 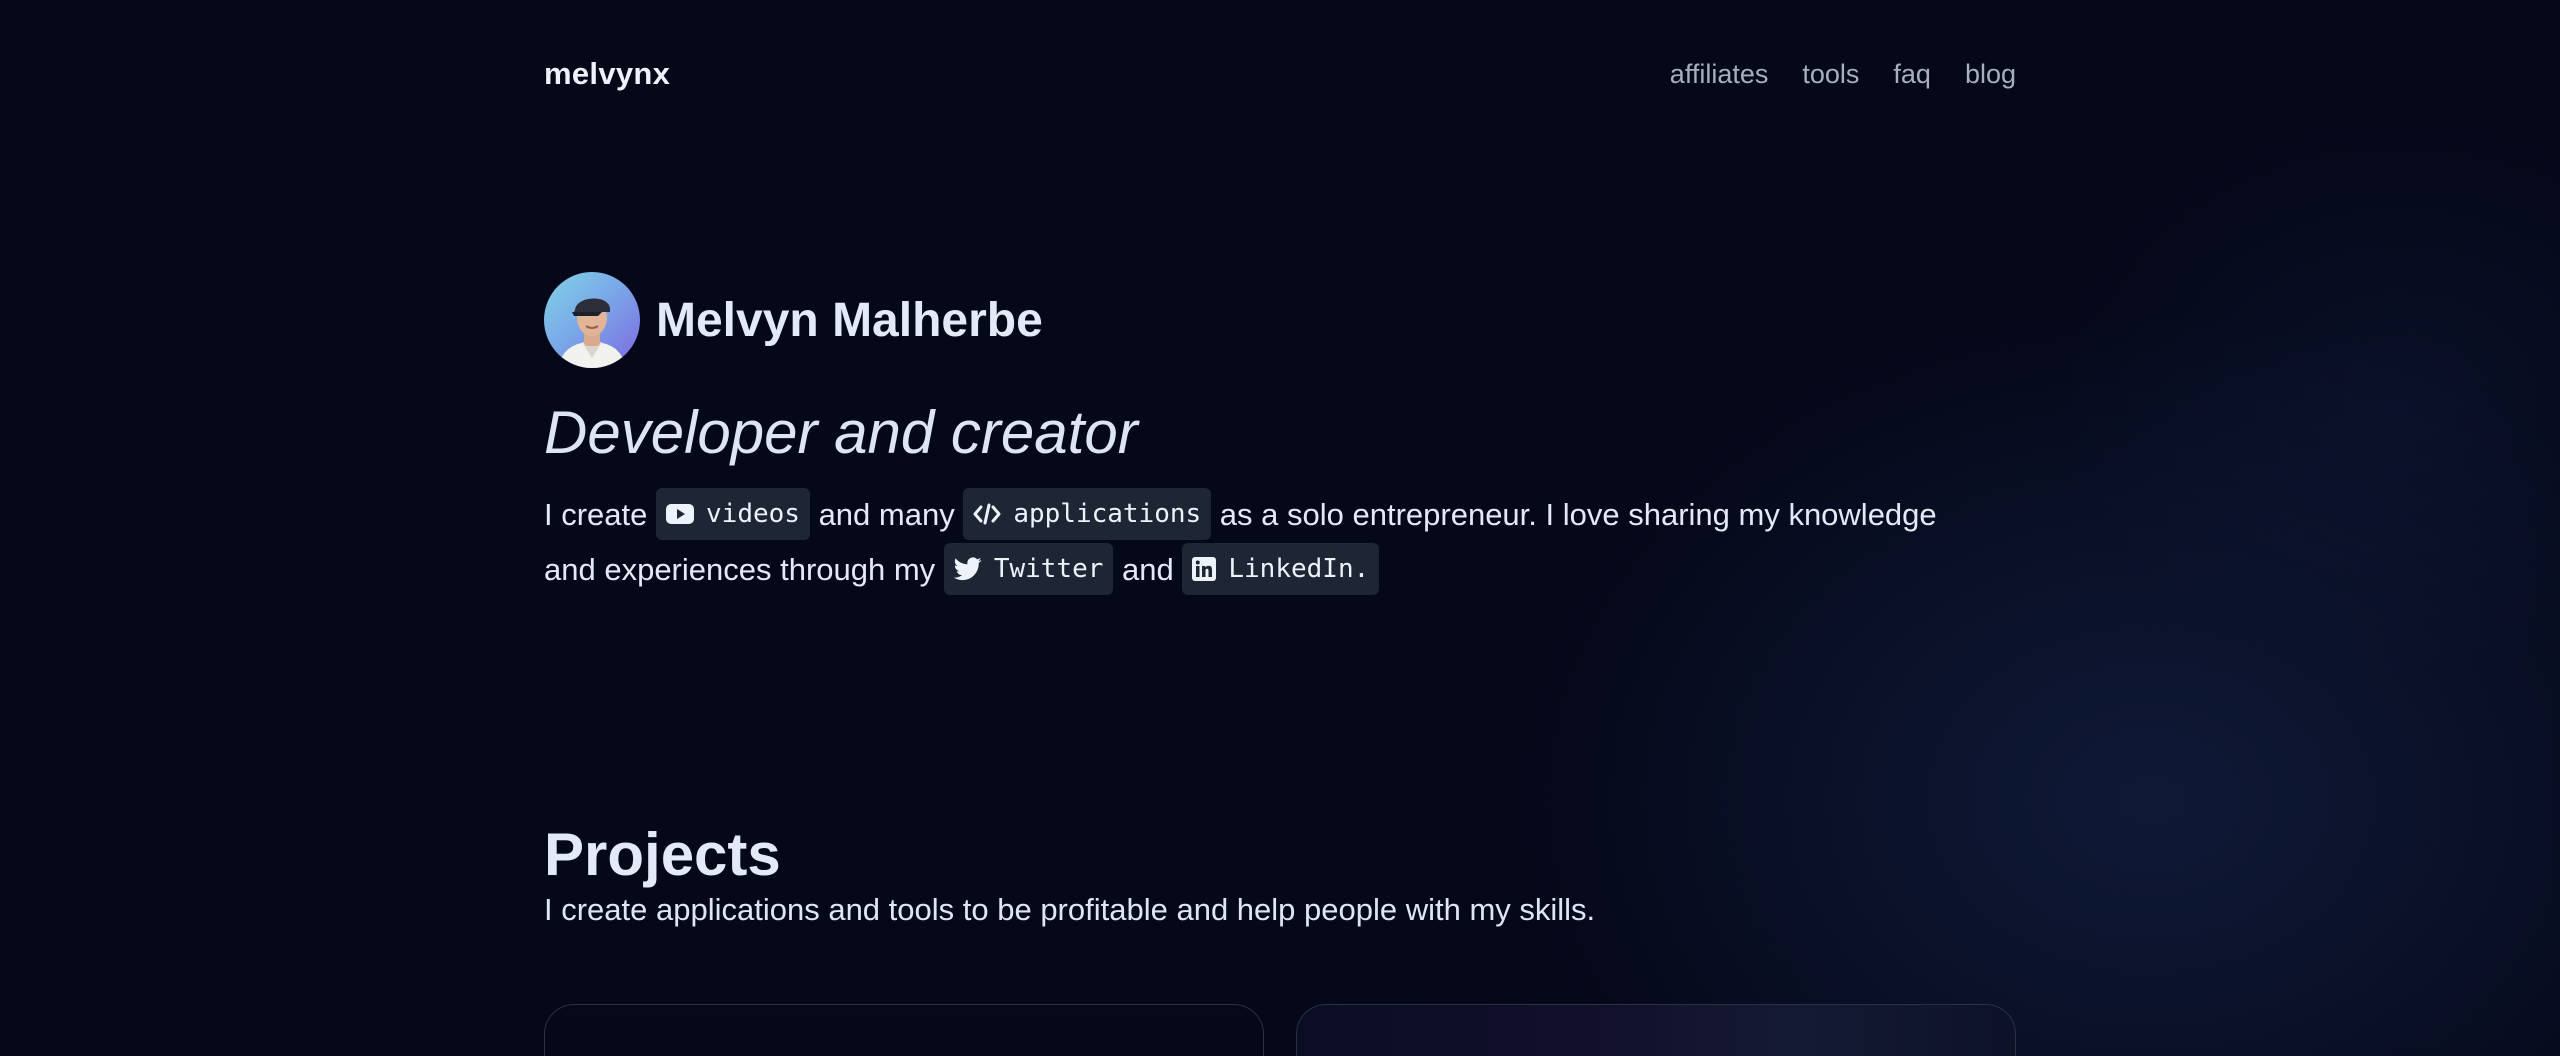 I want to click on intro-text-part: and, so click(x=1148, y=569).